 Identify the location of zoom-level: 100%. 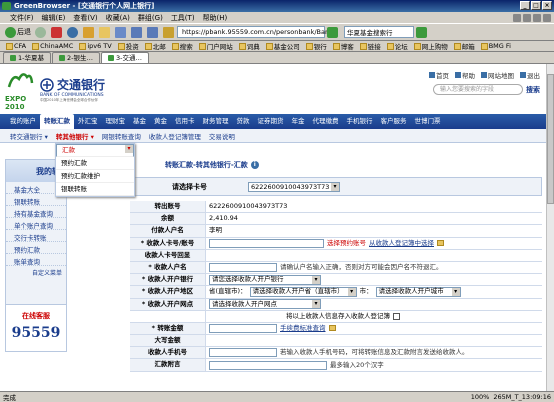
(480, 397).